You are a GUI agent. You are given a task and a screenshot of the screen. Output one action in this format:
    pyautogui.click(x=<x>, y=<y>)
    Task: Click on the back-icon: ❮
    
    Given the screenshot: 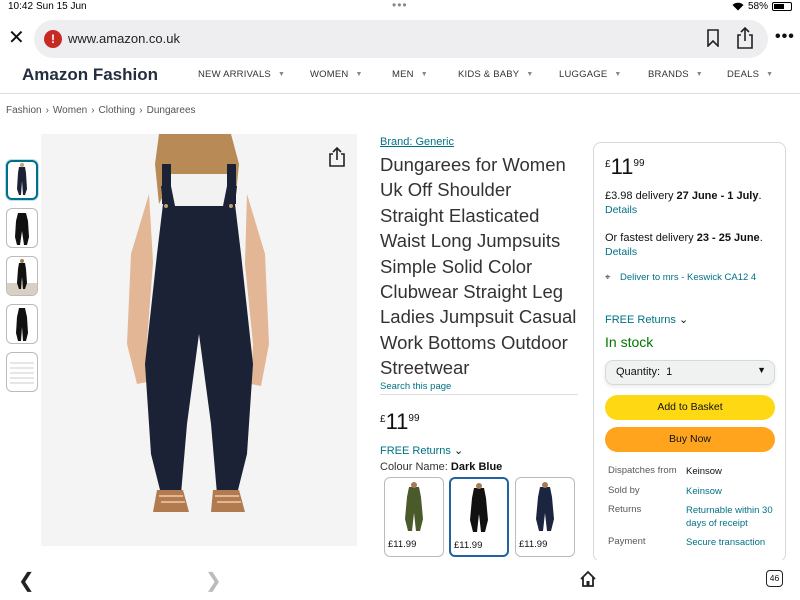 What is the action you would take?
    pyautogui.click(x=26, y=580)
    